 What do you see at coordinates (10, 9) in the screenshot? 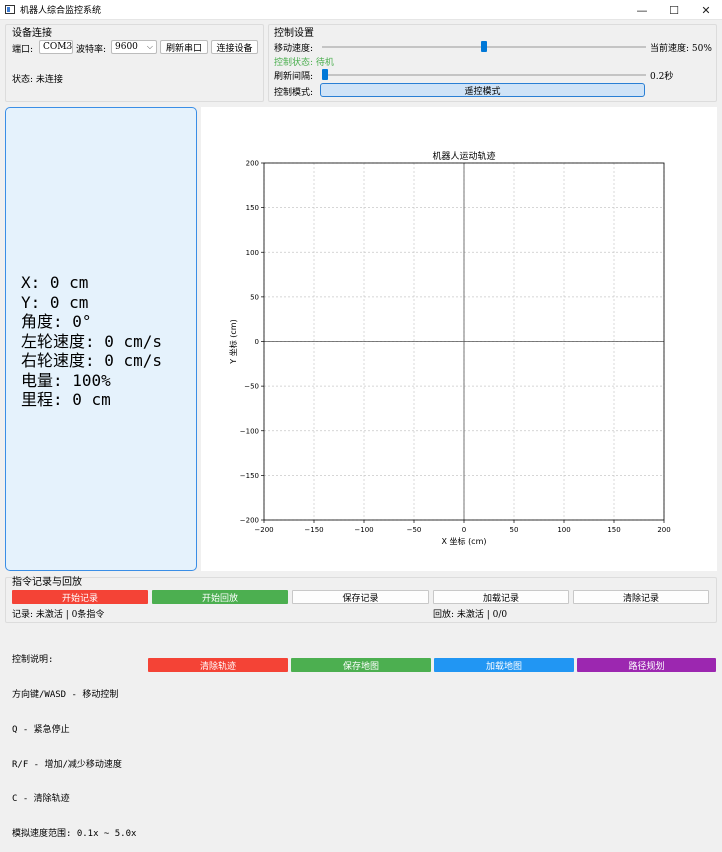
I see `app-icon` at bounding box center [10, 9].